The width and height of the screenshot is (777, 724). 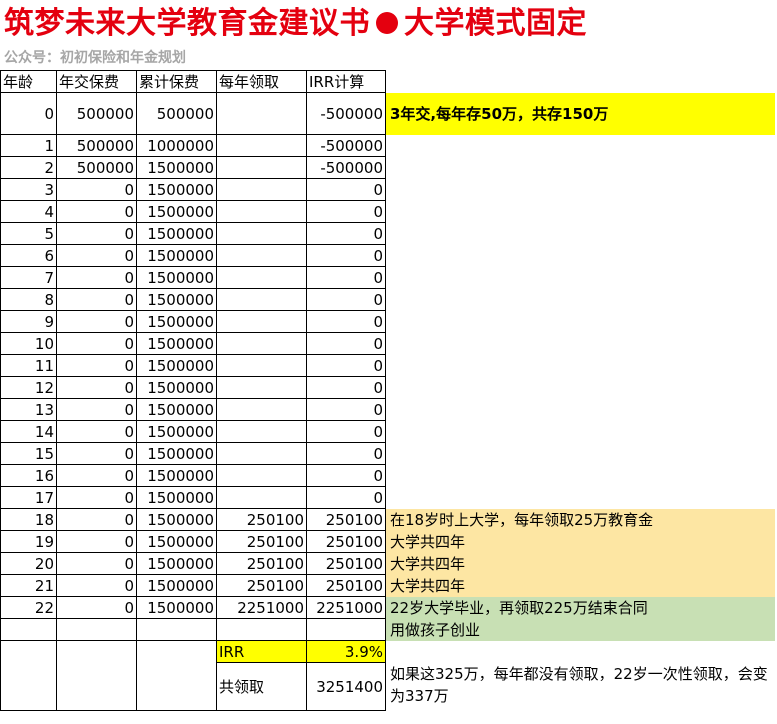 I want to click on cell-irr: -500000, so click(x=346, y=113).